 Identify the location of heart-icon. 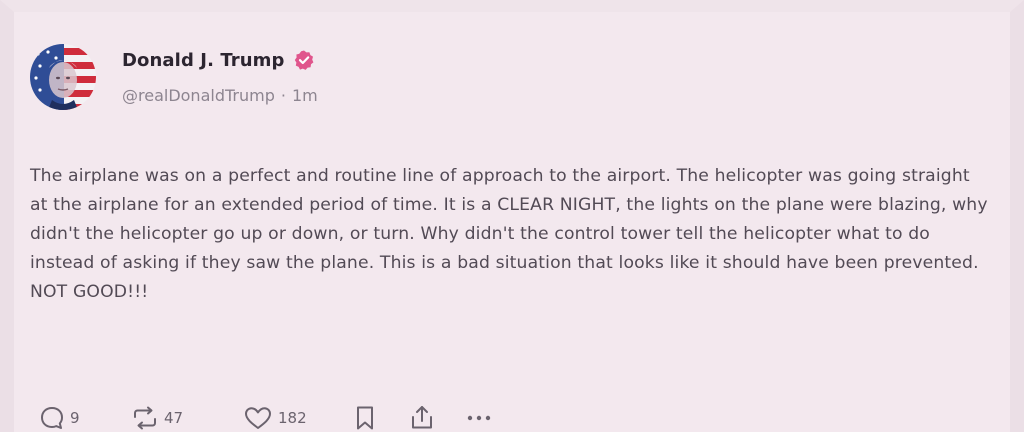
(258, 418).